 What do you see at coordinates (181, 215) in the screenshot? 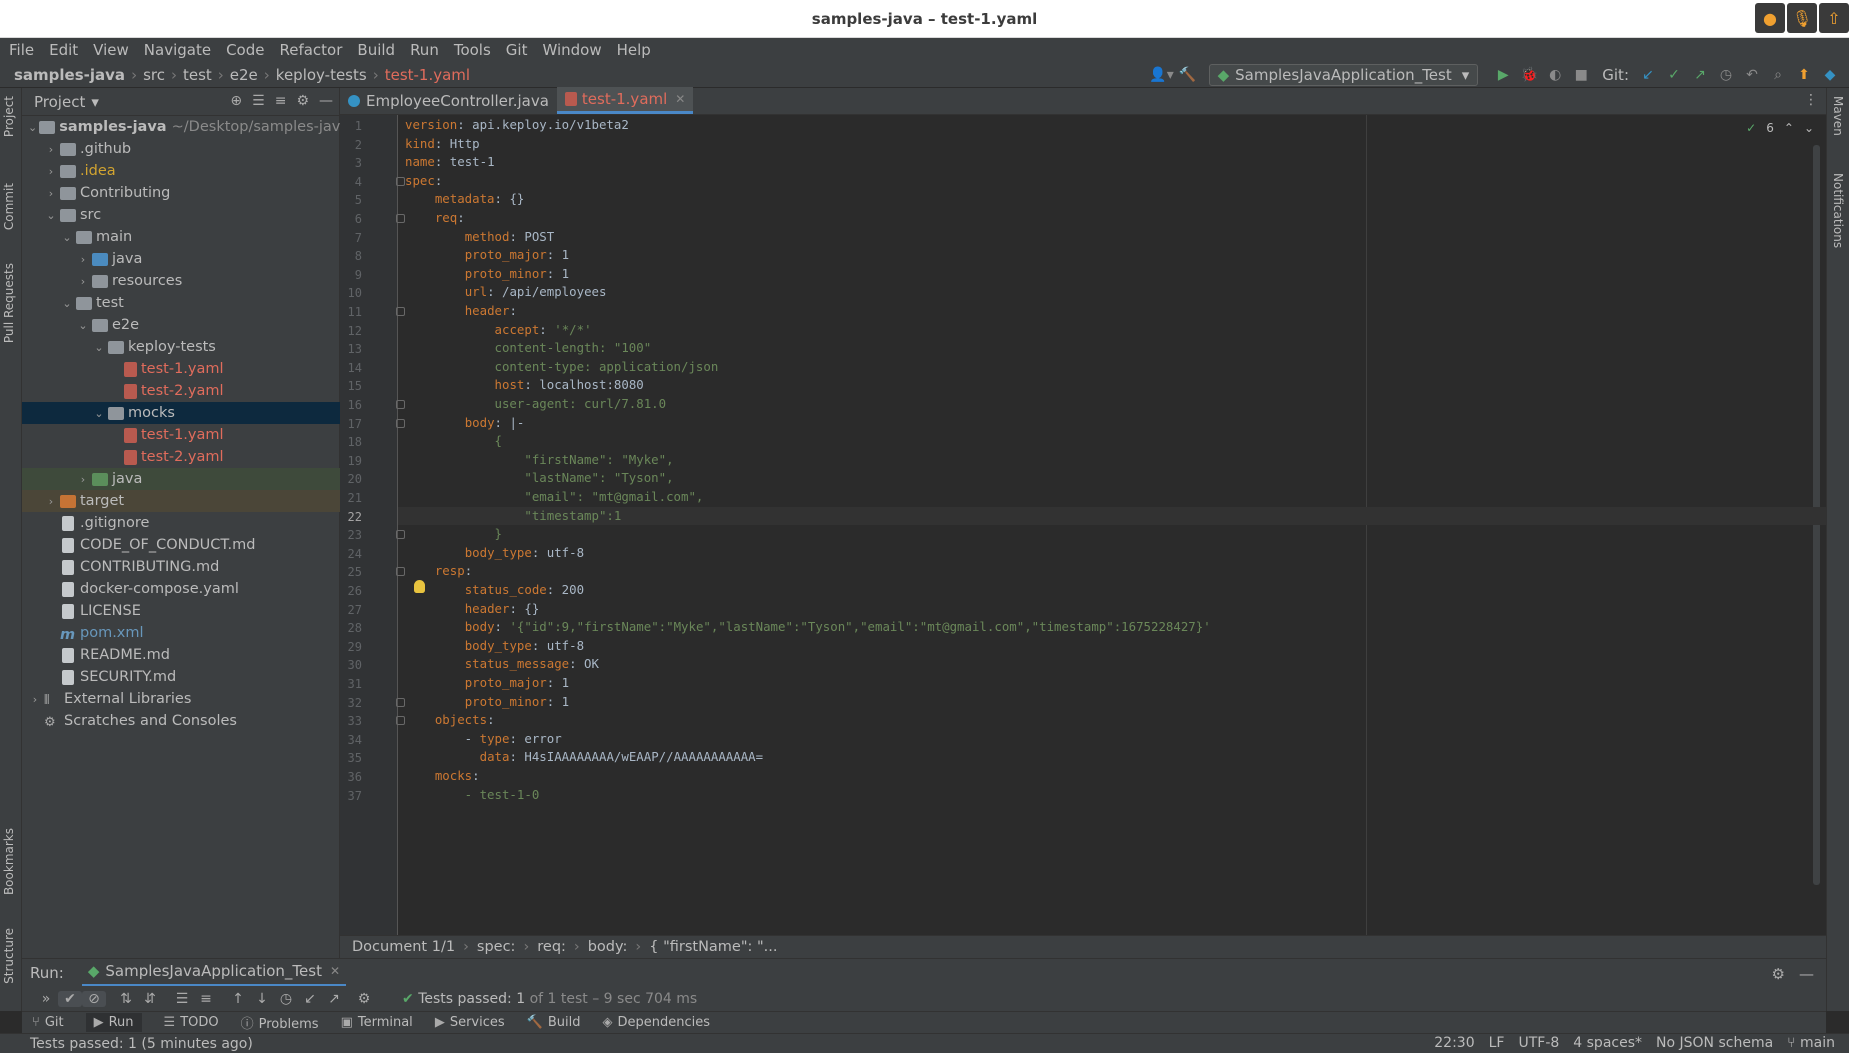
I see `tree-node: ⌄ src` at bounding box center [181, 215].